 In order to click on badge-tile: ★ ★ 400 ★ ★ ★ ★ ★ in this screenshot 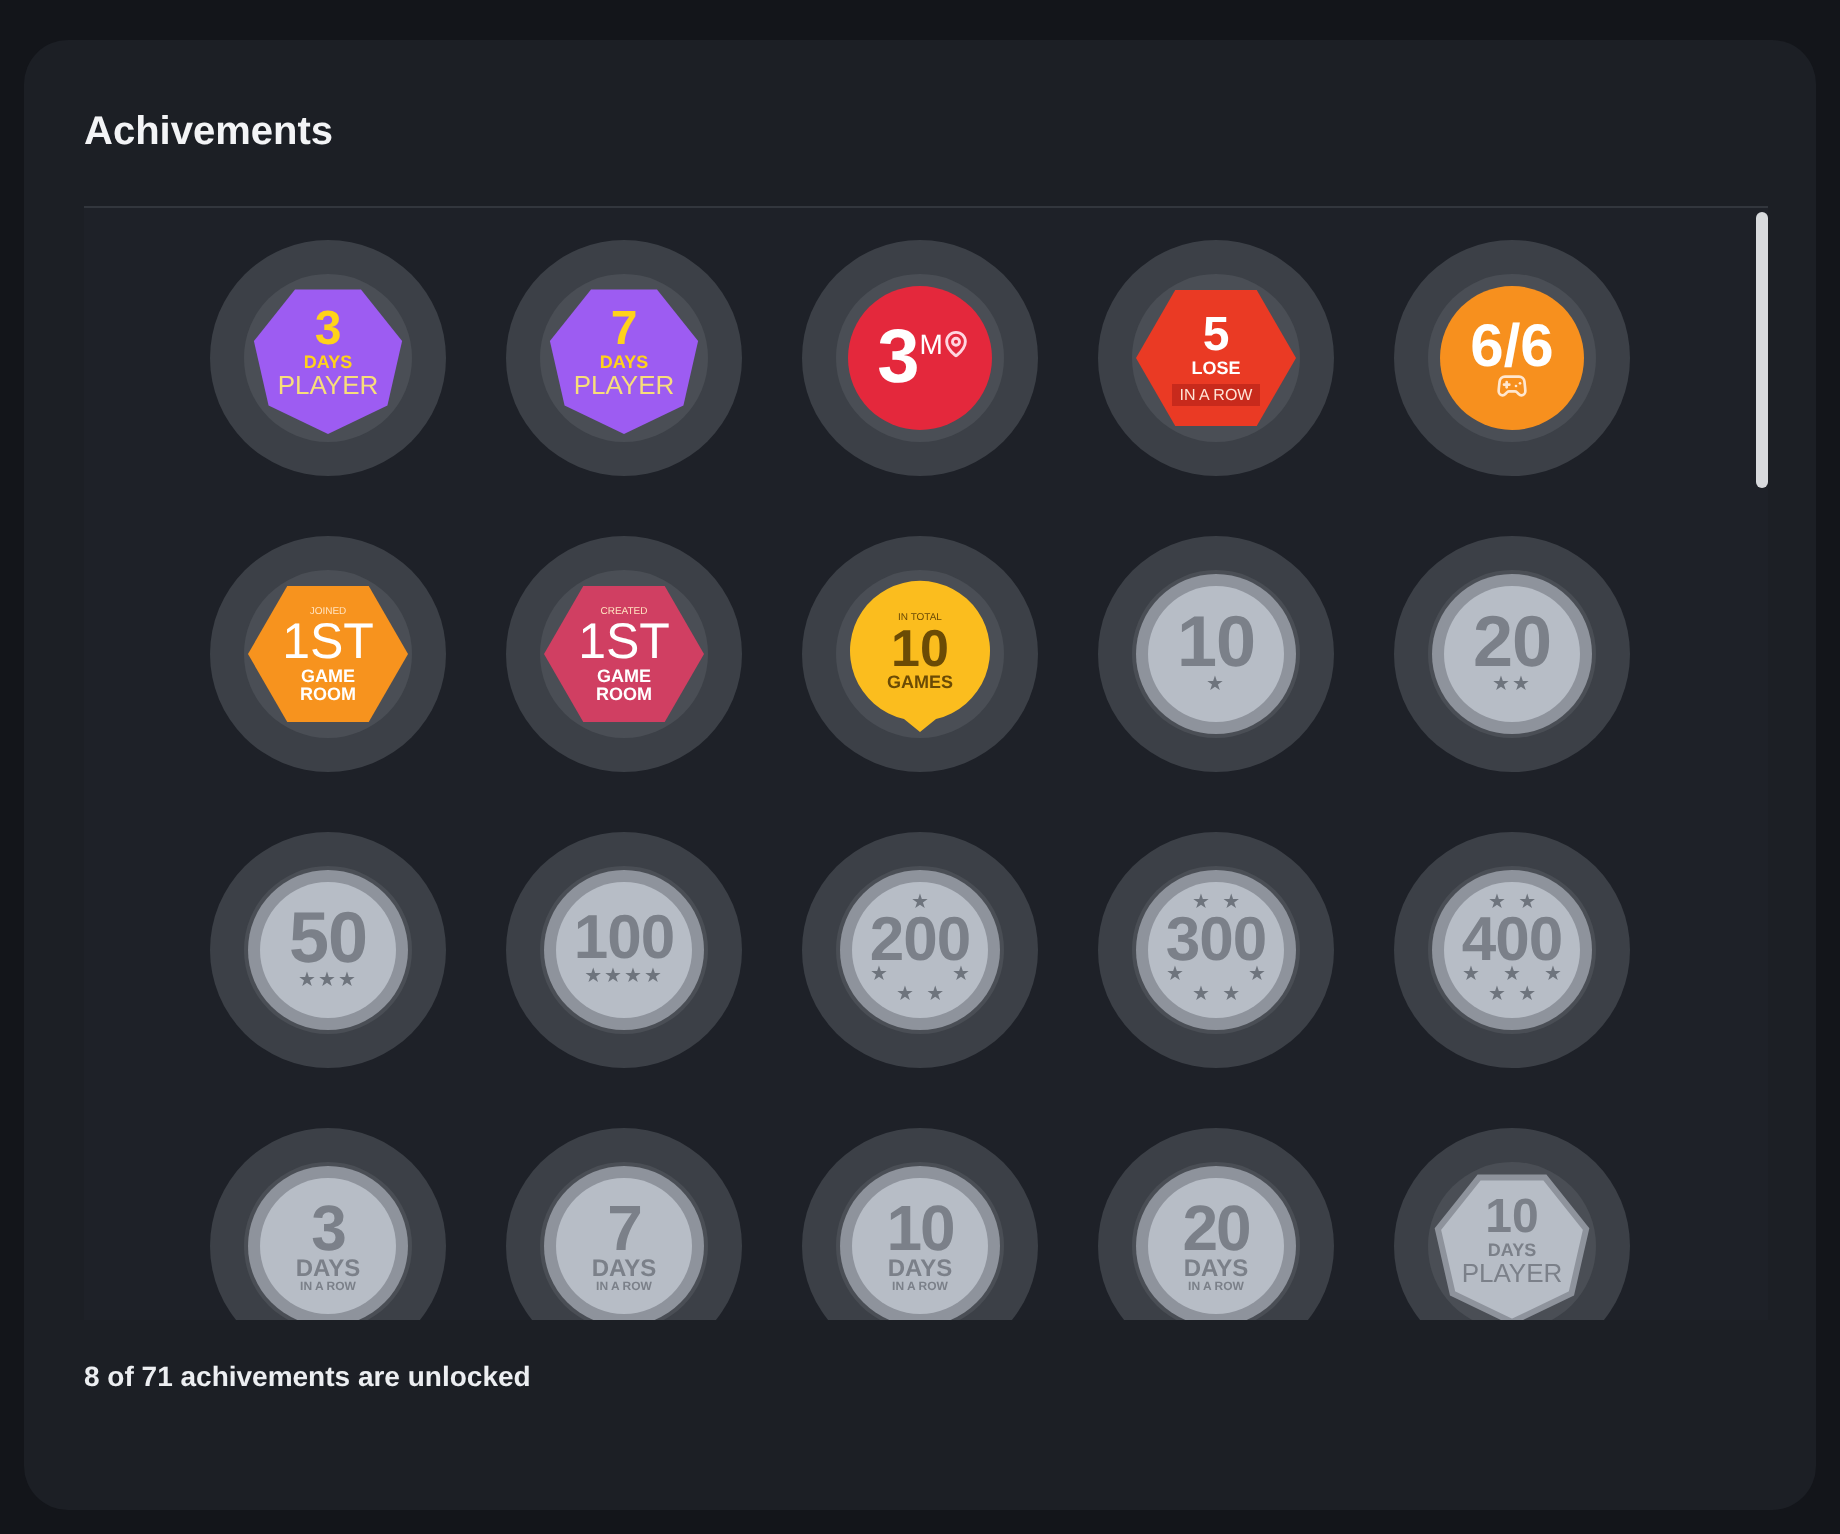, I will do `click(1512, 950)`.